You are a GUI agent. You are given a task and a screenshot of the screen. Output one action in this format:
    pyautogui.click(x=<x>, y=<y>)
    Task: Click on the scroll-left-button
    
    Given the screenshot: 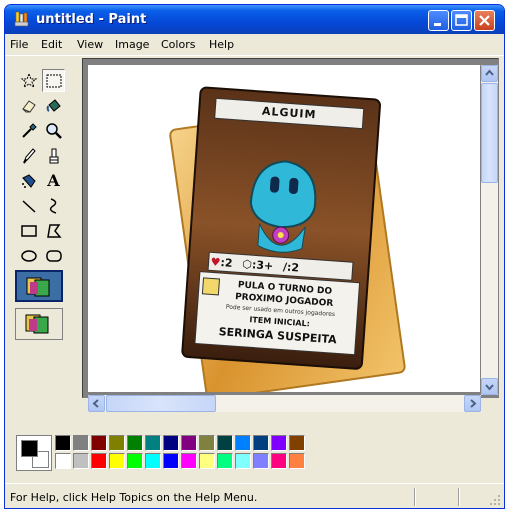 What is the action you would take?
    pyautogui.click(x=96, y=403)
    